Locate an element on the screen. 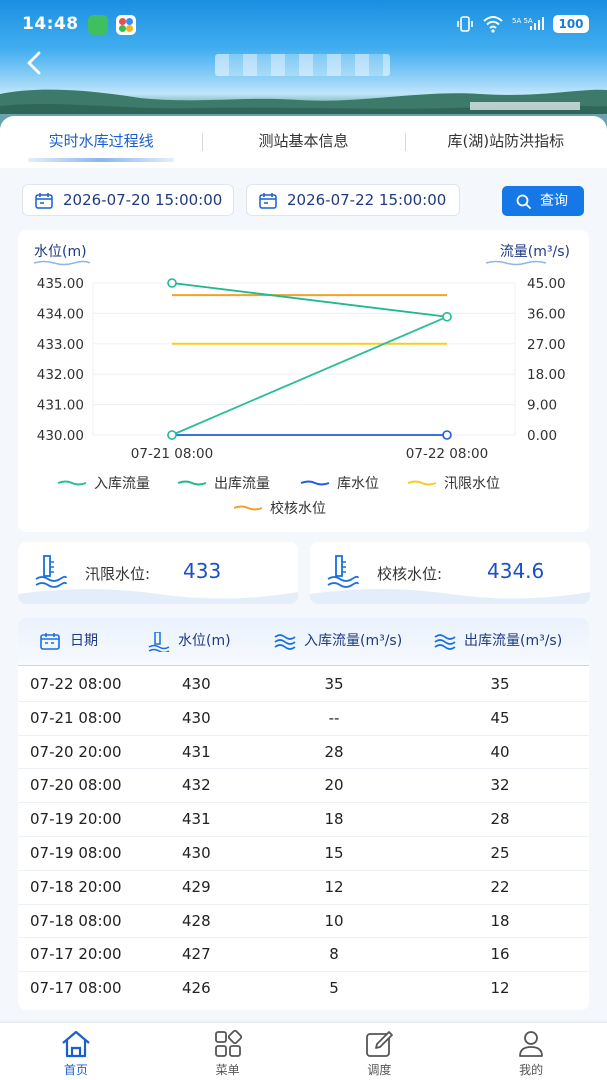 The height and width of the screenshot is (1080, 607). table-row: 07-17 20:00 427 8 16 is located at coordinates (303, 955).